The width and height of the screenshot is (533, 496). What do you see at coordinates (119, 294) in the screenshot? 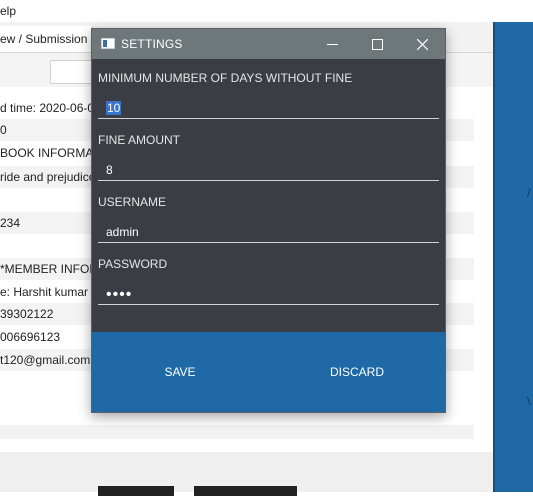
I see `password-value: ••••` at bounding box center [119, 294].